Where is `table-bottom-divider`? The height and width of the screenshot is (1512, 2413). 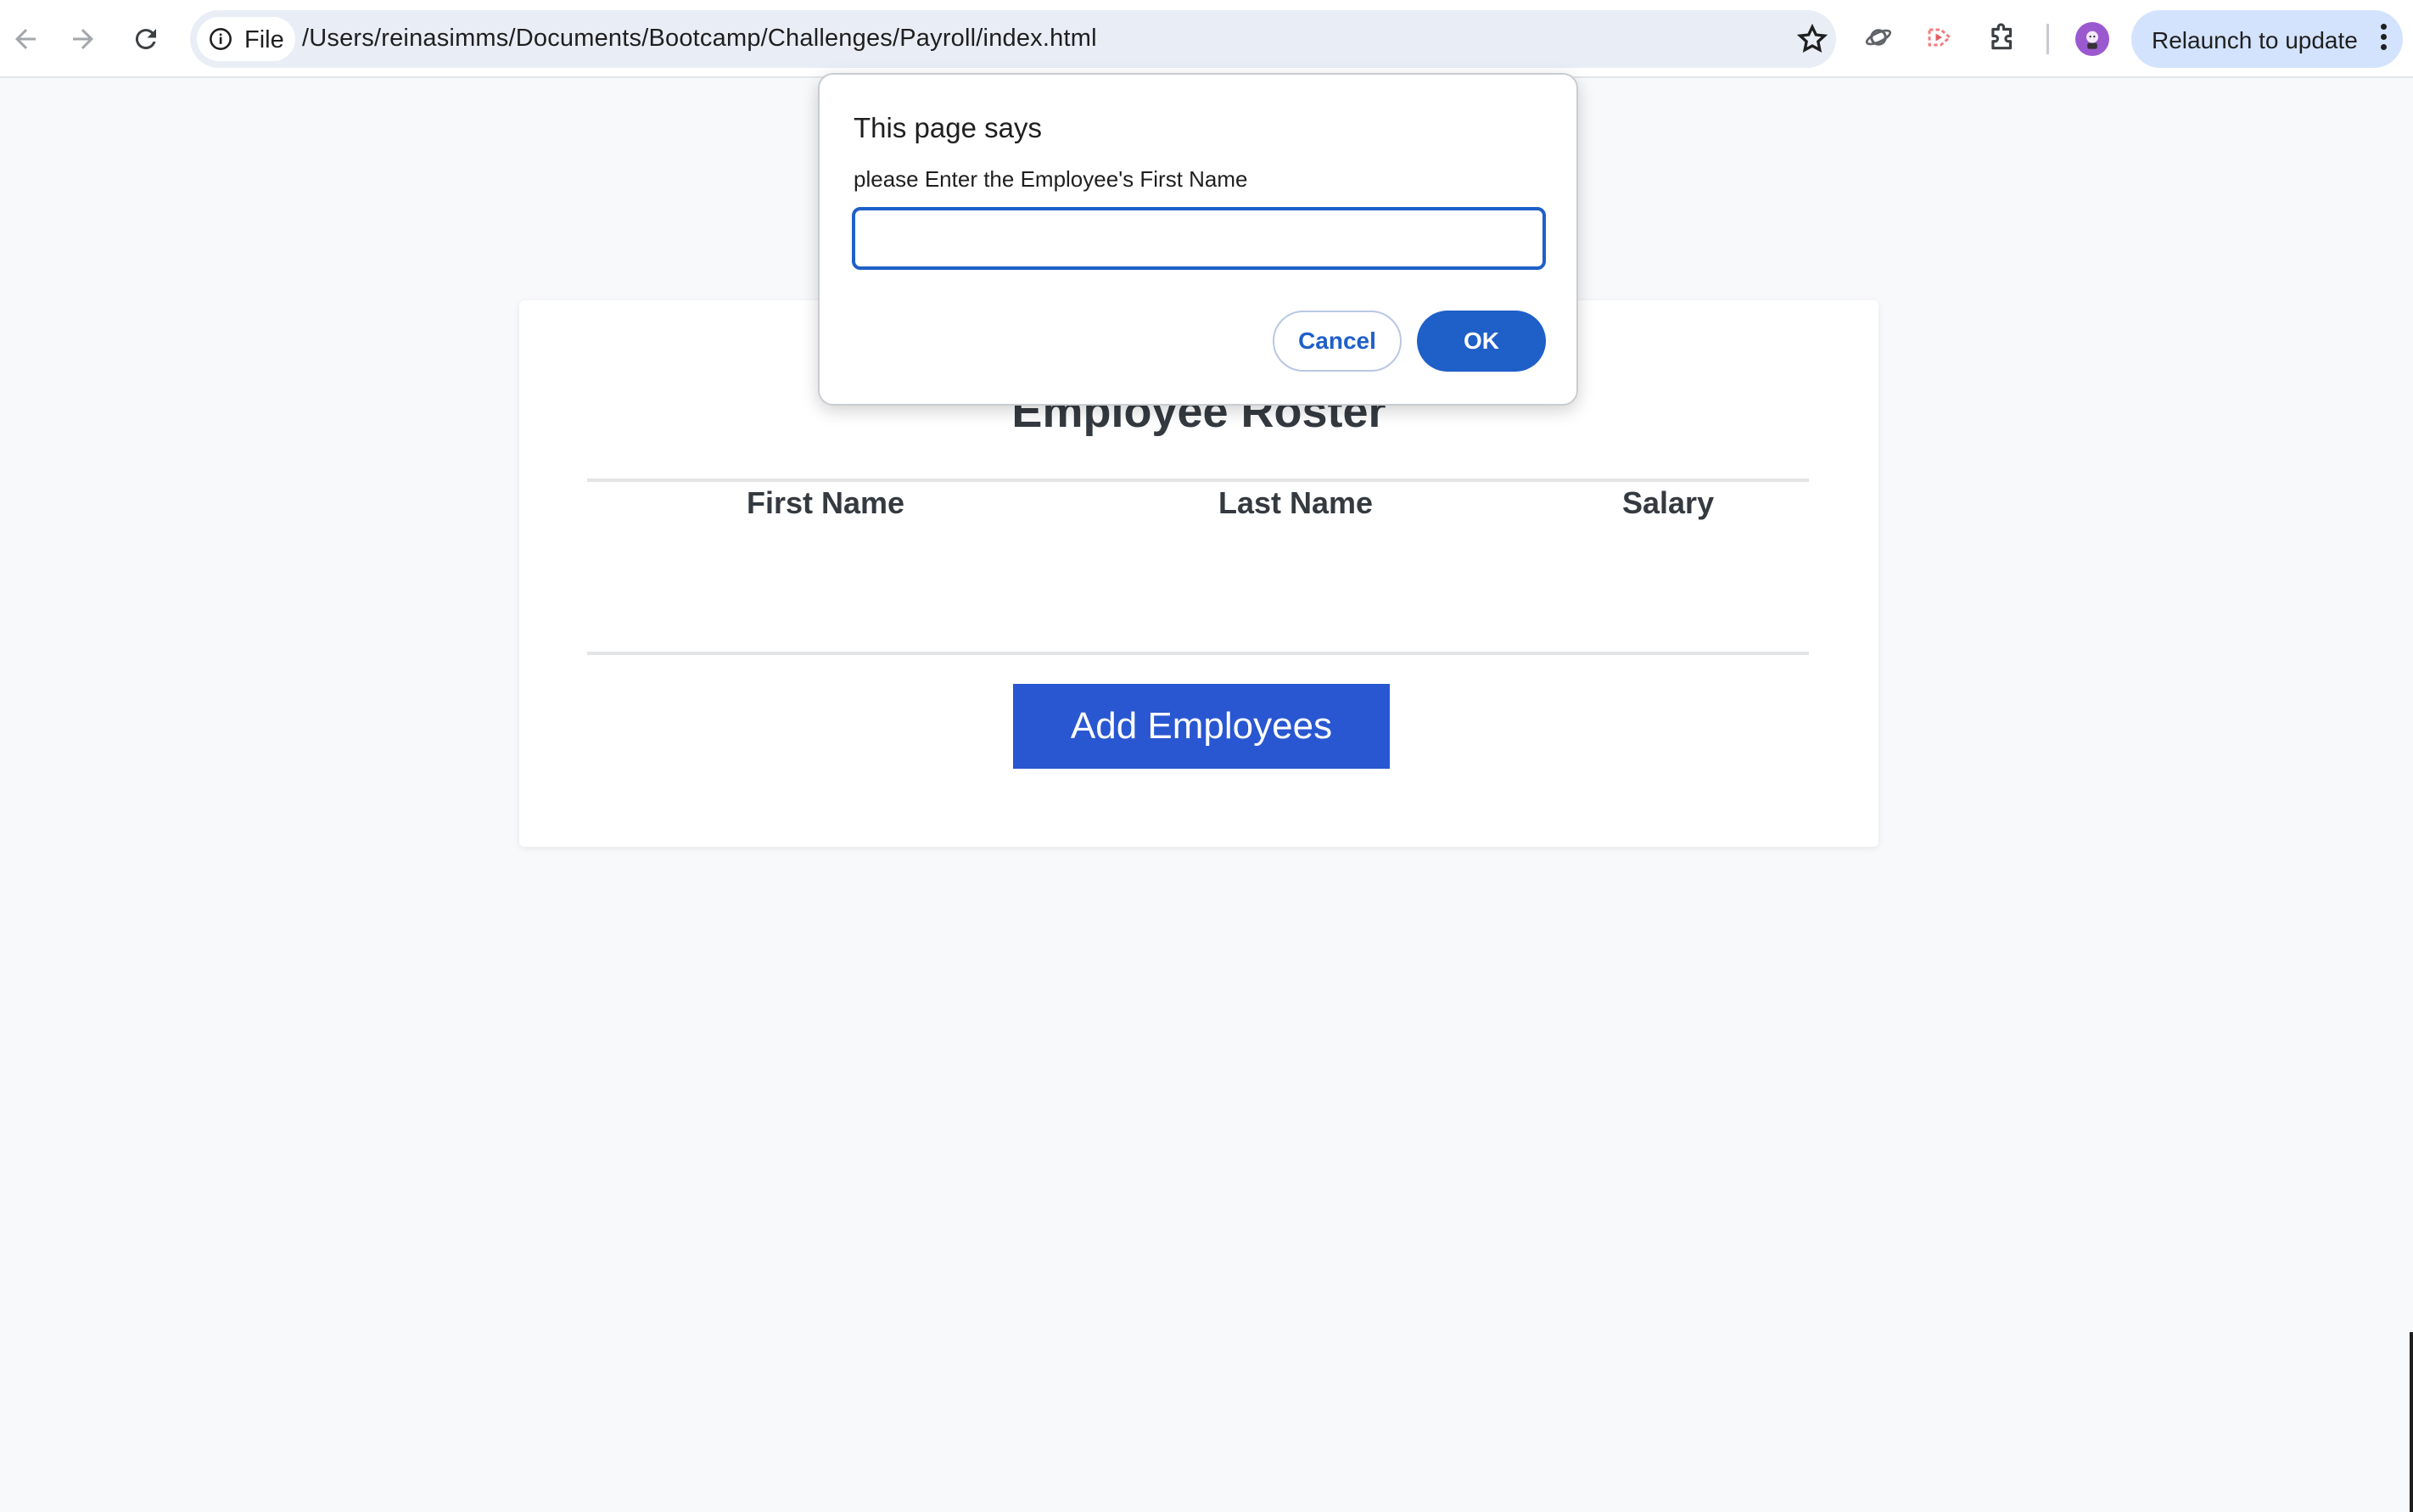 table-bottom-divider is located at coordinates (1198, 653).